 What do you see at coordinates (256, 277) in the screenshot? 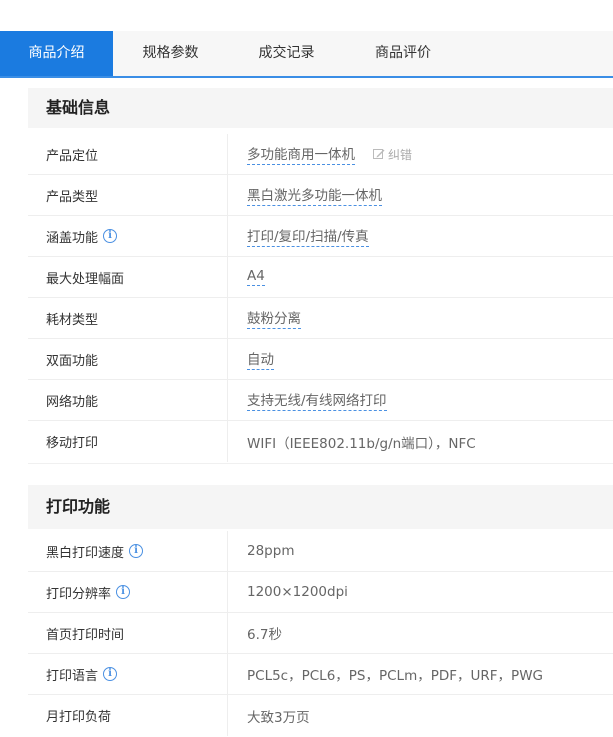
I see `spec-value-link: A4` at bounding box center [256, 277].